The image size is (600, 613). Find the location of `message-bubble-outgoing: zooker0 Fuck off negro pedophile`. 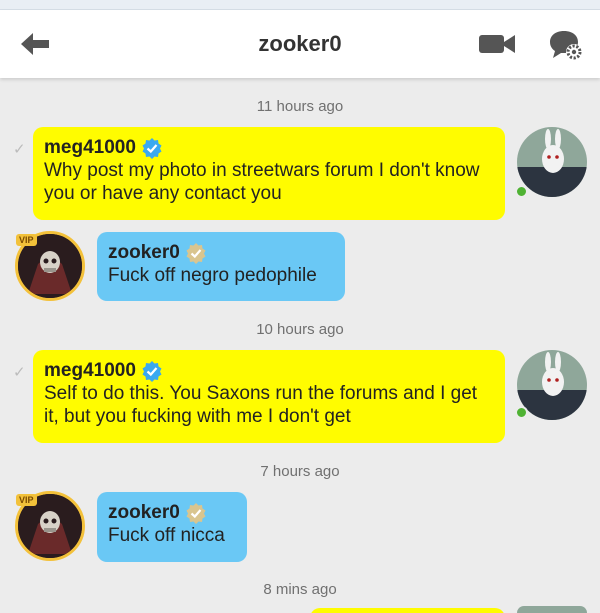

message-bubble-outgoing: zooker0 Fuck off negro pedophile is located at coordinates (221, 266).